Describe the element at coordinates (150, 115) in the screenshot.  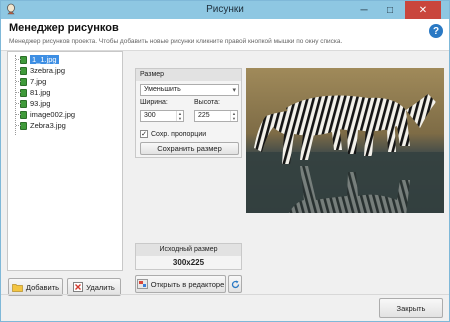
I see `width-value: 300` at that location.